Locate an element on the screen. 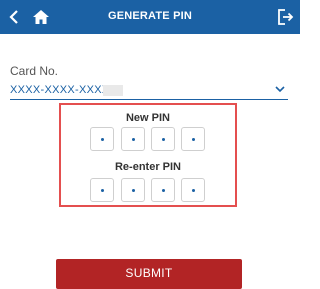  app-header: GENERATE PIN is located at coordinates (150, 17).